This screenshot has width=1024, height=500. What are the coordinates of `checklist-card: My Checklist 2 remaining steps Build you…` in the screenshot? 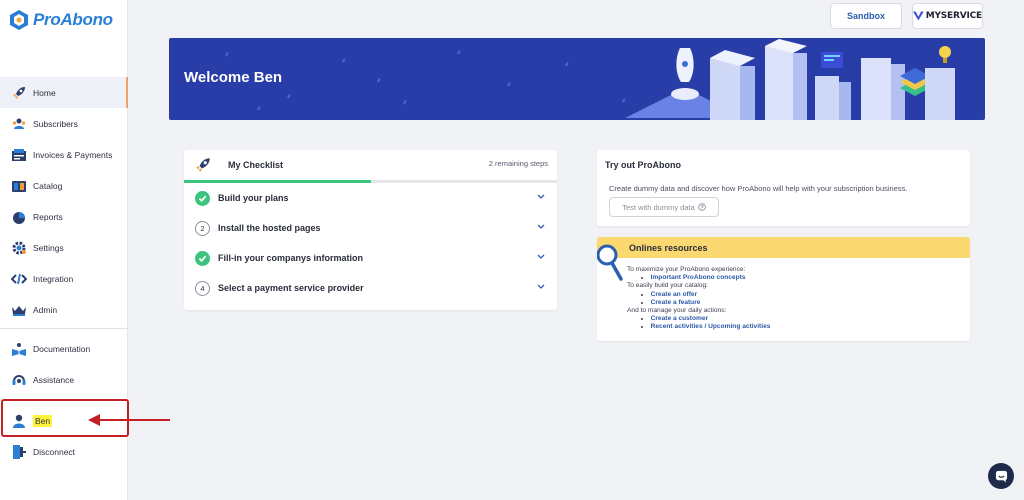 It's located at (370, 230).